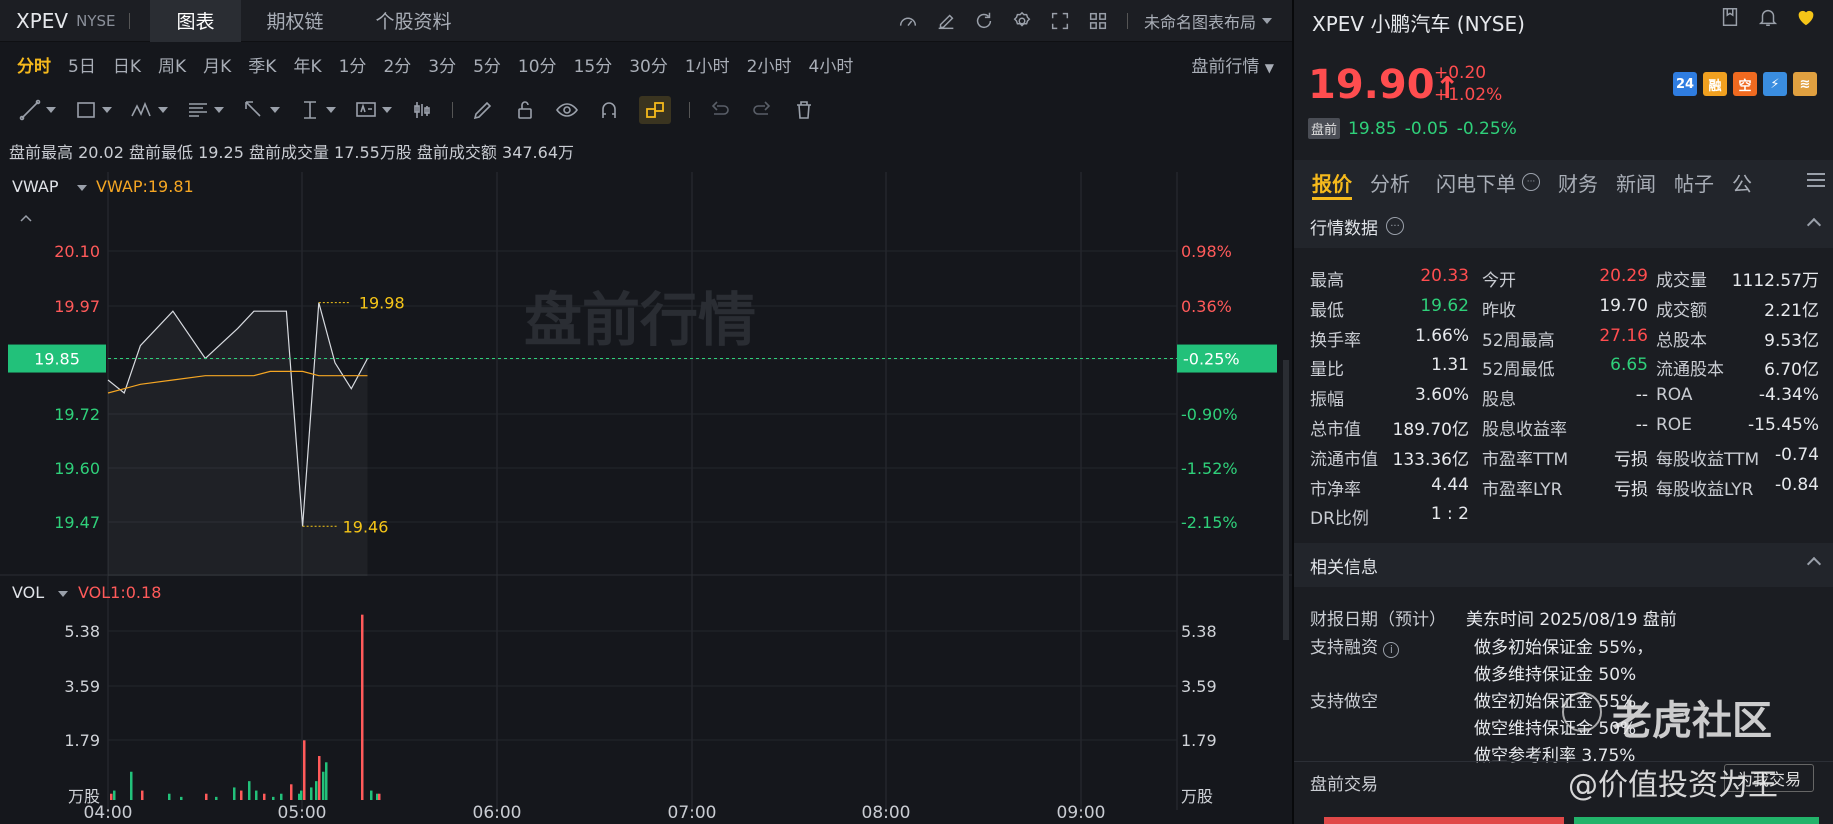 The height and width of the screenshot is (824, 1833). Describe the element at coordinates (1715, 84) in the screenshot. I see `feature-badge-1: 融` at that location.